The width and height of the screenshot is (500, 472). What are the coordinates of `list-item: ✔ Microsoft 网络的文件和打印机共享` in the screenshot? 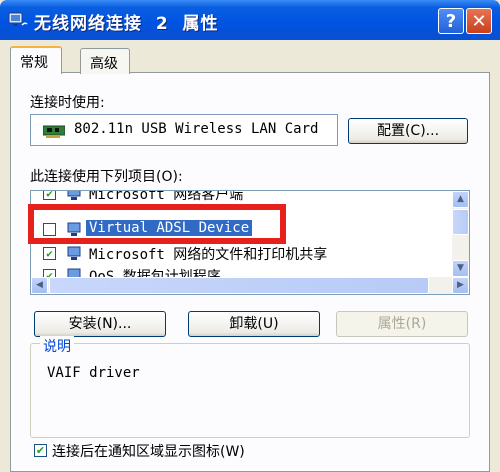 It's located at (238, 254).